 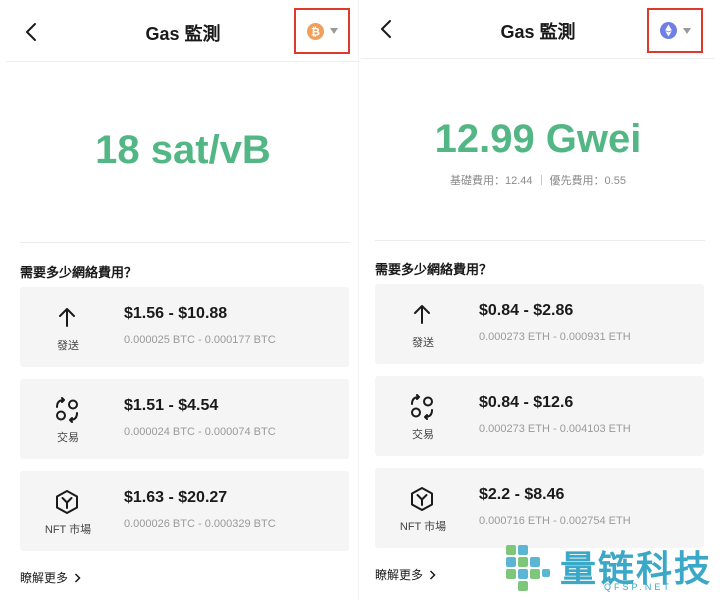 I want to click on crypto-range: 0.000273 ETH - 0.000931 ETH, so click(x=555, y=337).